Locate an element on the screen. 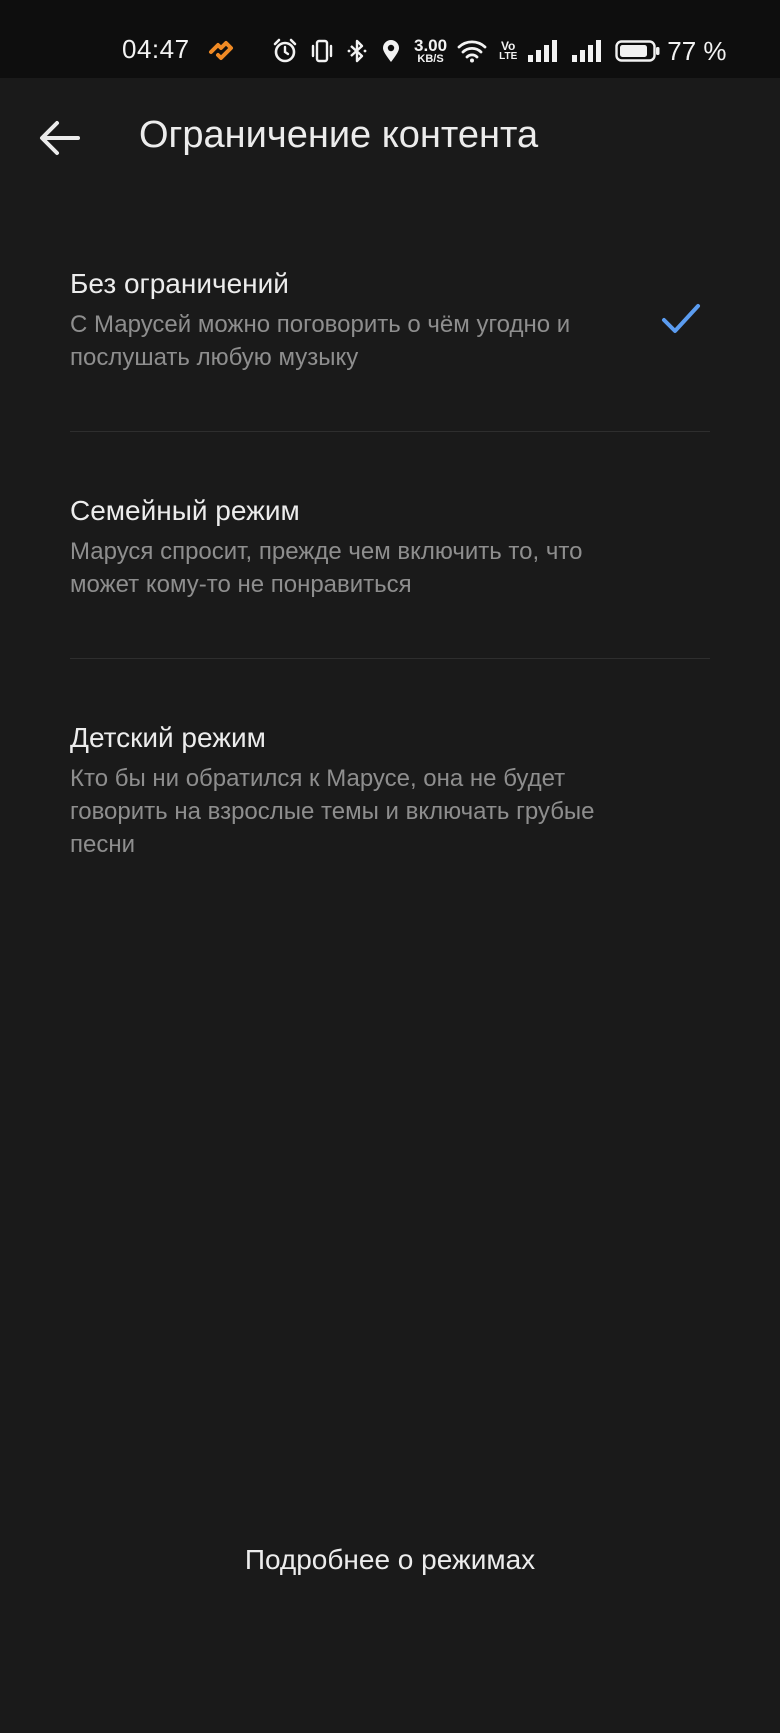 This screenshot has height=1733, width=780. back-button is located at coordinates (60, 138).